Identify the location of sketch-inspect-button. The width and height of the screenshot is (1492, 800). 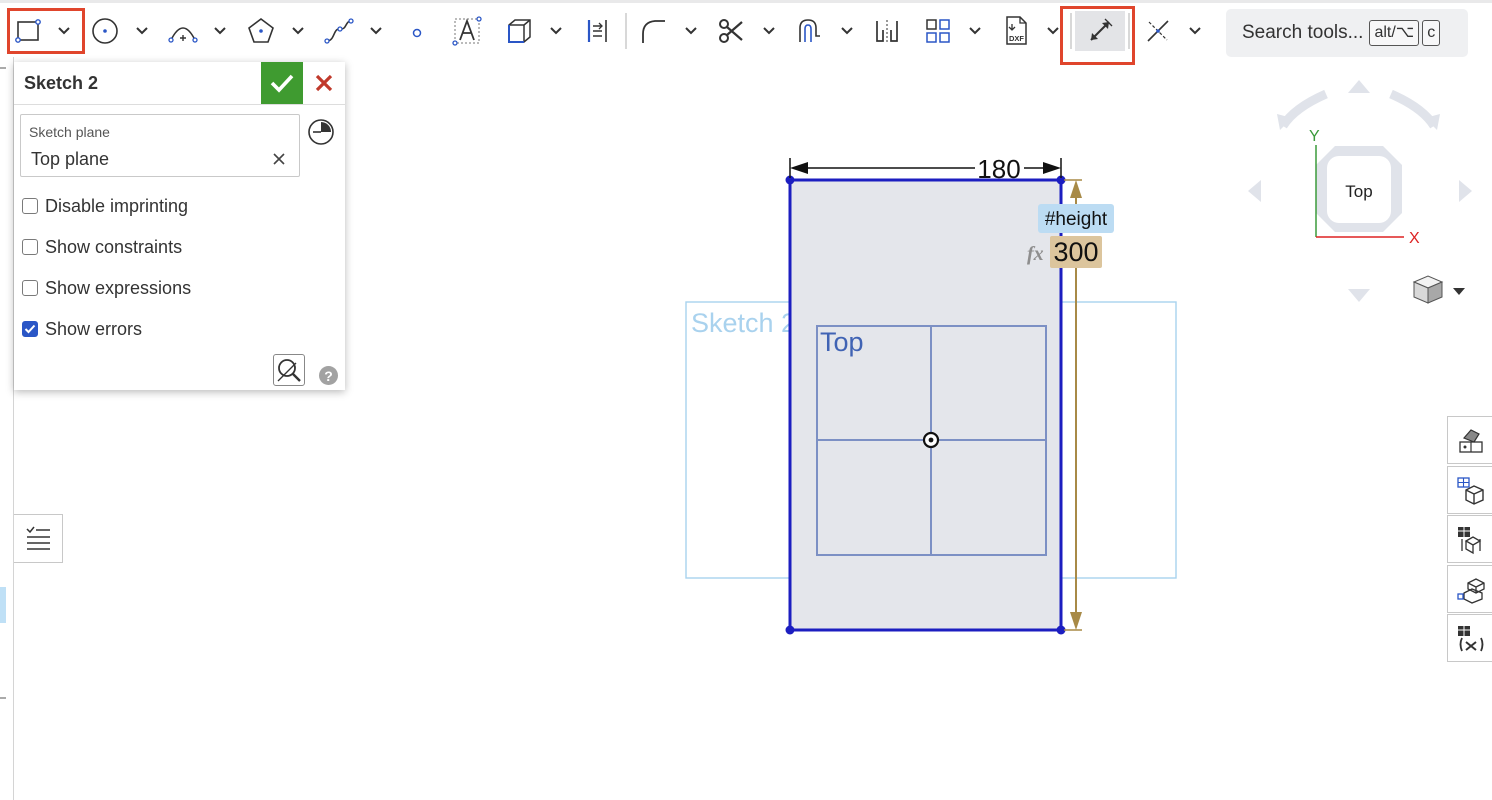
(289, 370).